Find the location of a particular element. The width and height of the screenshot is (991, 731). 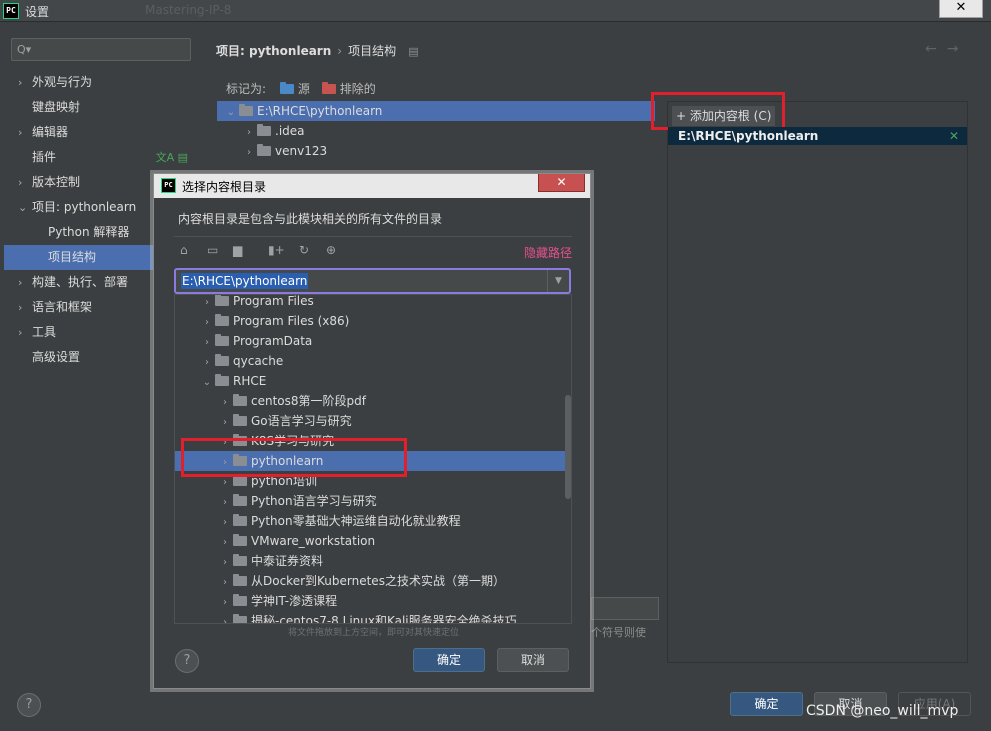

mark-source-button: 源 is located at coordinates (294, 89).